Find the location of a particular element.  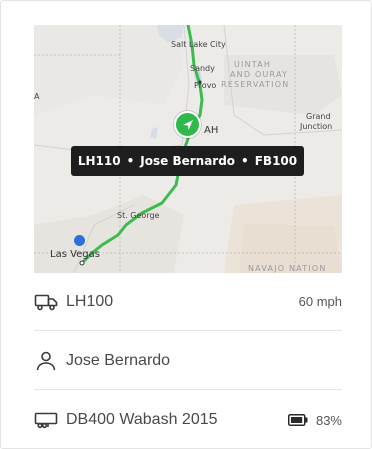

map-label-uintah: UINTAH is located at coordinates (253, 64).